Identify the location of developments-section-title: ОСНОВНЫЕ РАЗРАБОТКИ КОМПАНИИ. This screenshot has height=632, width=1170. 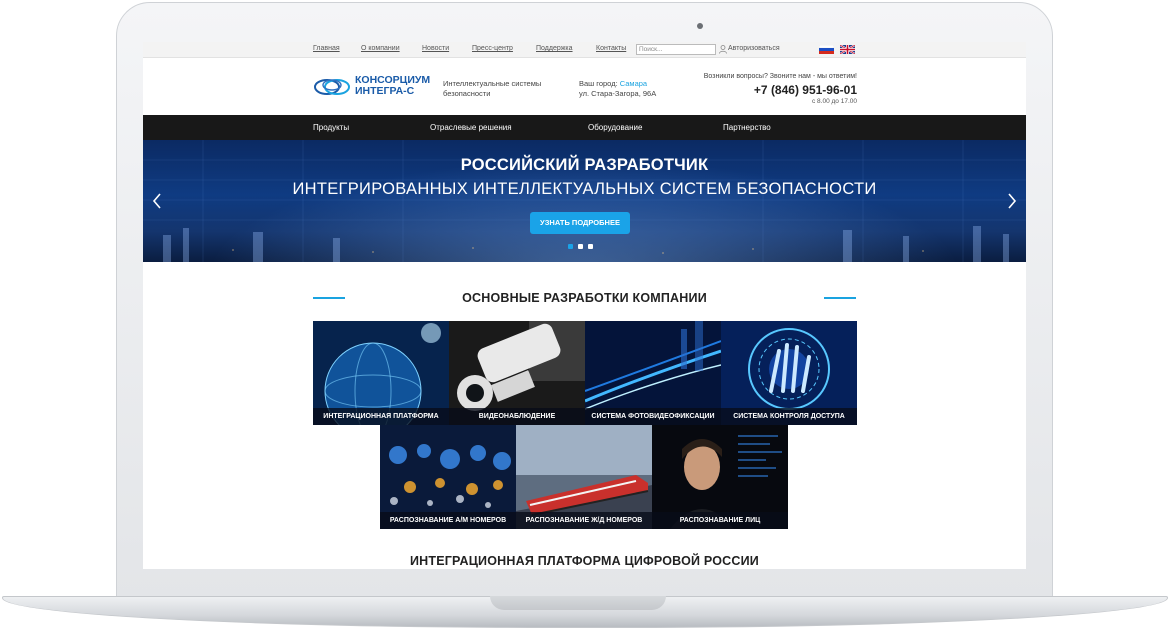
(584, 298).